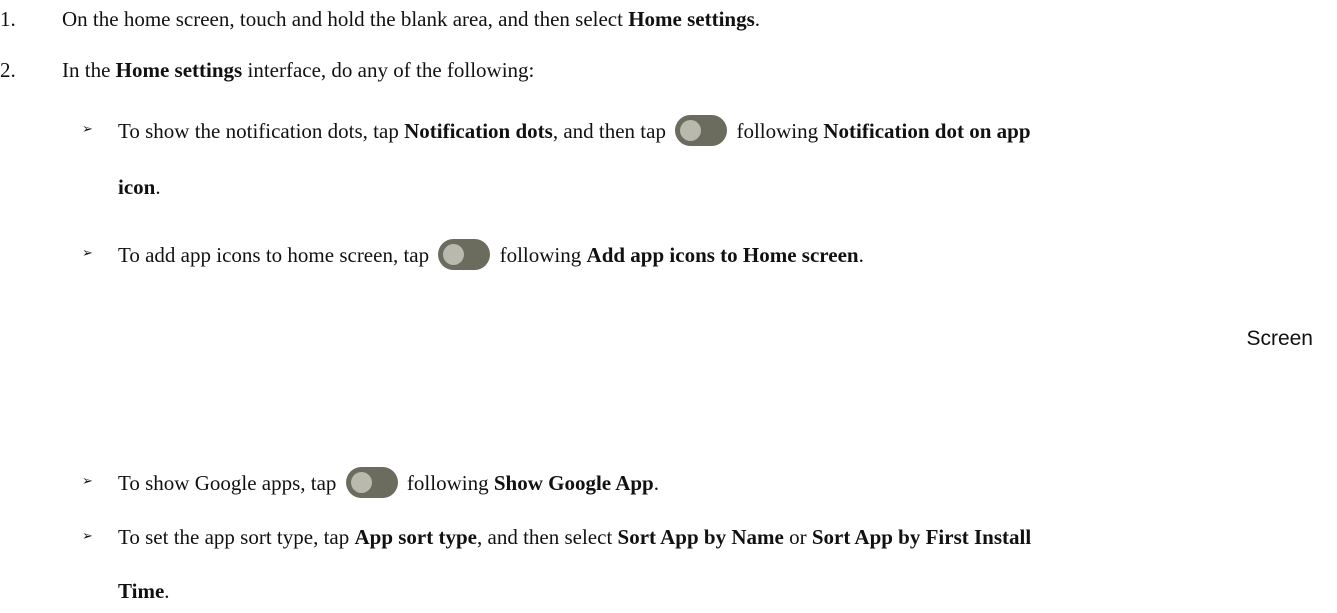 The width and height of the screenshot is (1337, 613). What do you see at coordinates (1279, 338) in the screenshot?
I see `screen-label: Screen` at bounding box center [1279, 338].